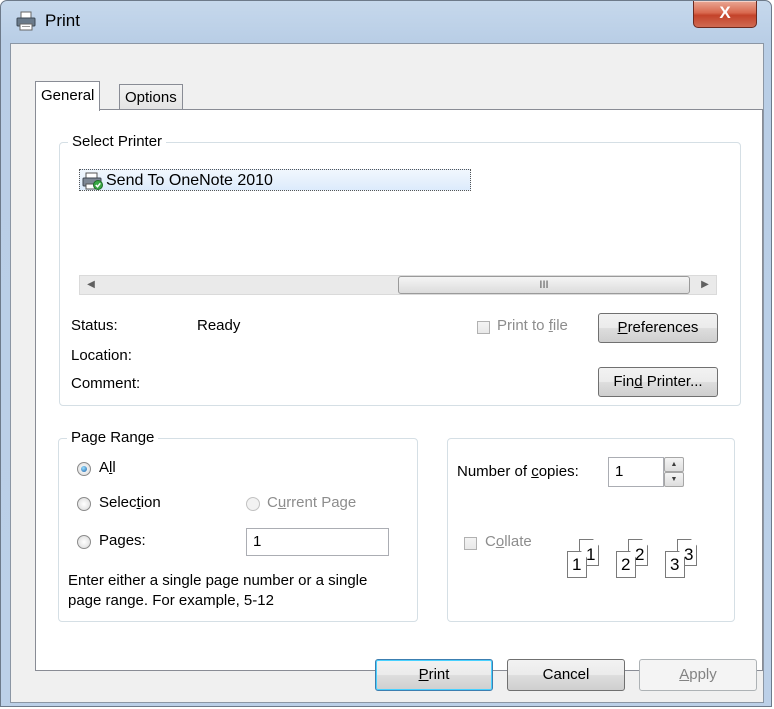 This screenshot has height=709, width=774. Describe the element at coordinates (84, 504) in the screenshot. I see `selection-radio` at that location.